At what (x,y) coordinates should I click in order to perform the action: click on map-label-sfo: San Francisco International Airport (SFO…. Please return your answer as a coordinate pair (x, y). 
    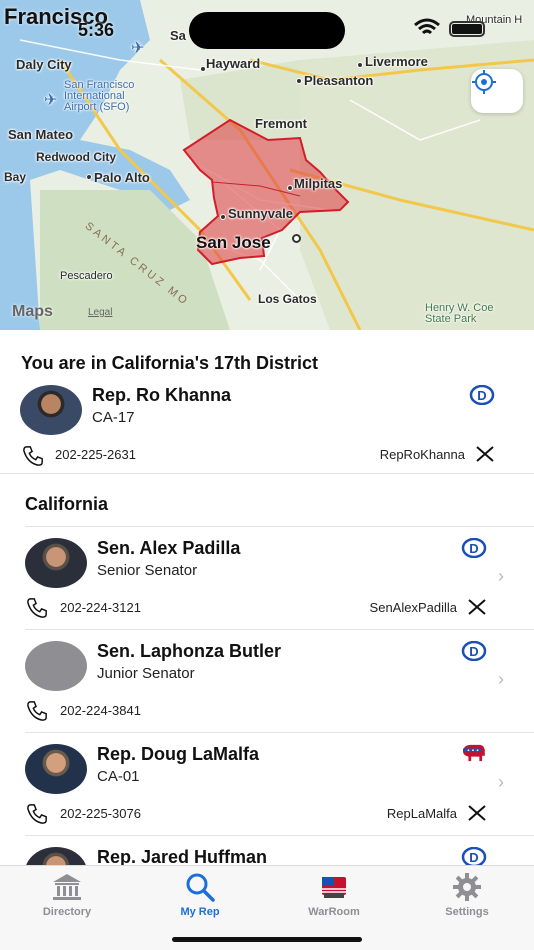
    Looking at the image, I should click on (99, 96).